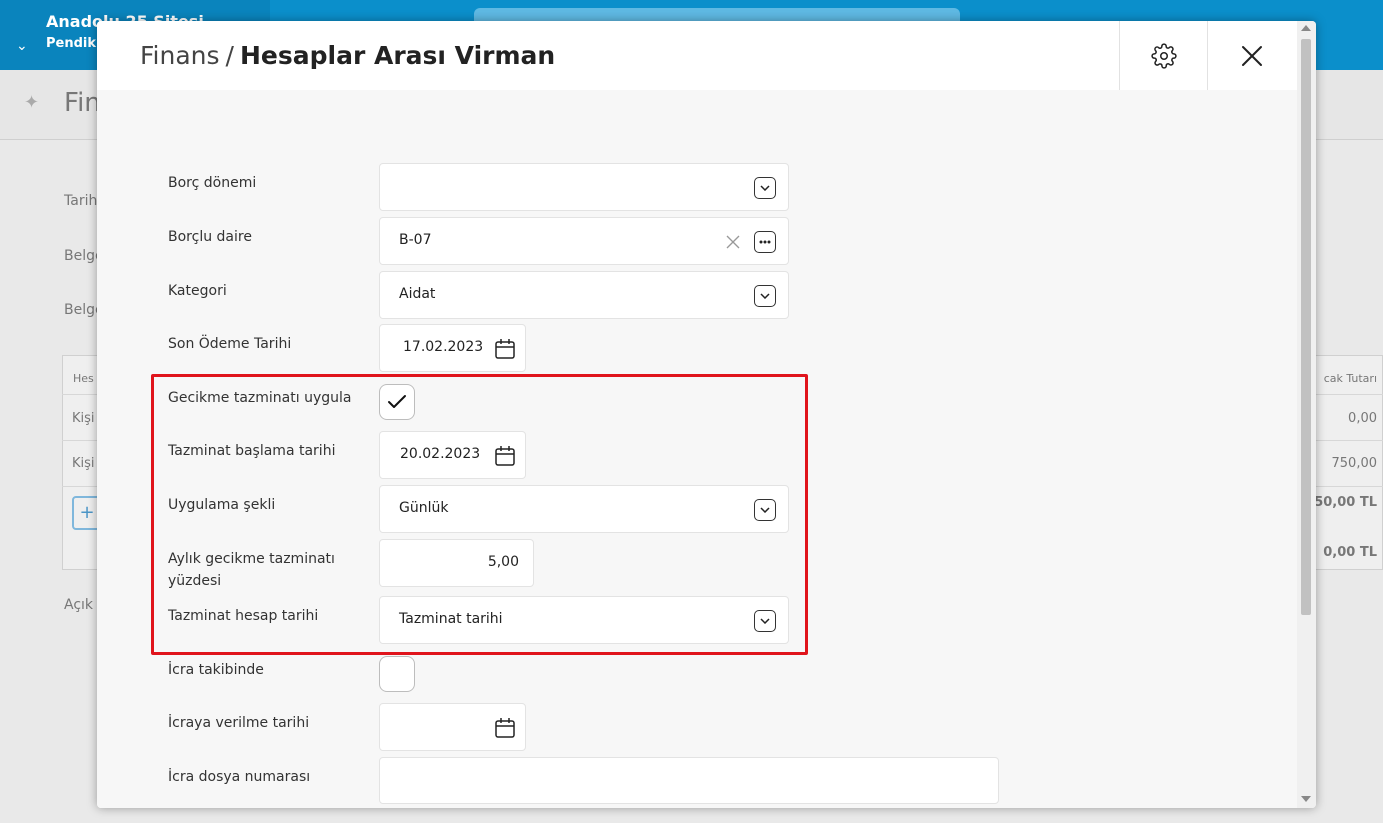 Image resolution: width=1383 pixels, height=823 pixels. I want to click on app-subtitle: Pendik, so click(71, 43).